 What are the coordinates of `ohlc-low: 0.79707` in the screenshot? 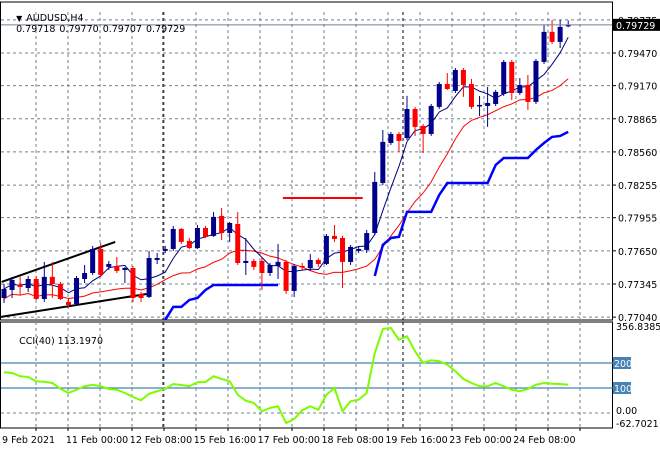 It's located at (122, 29).